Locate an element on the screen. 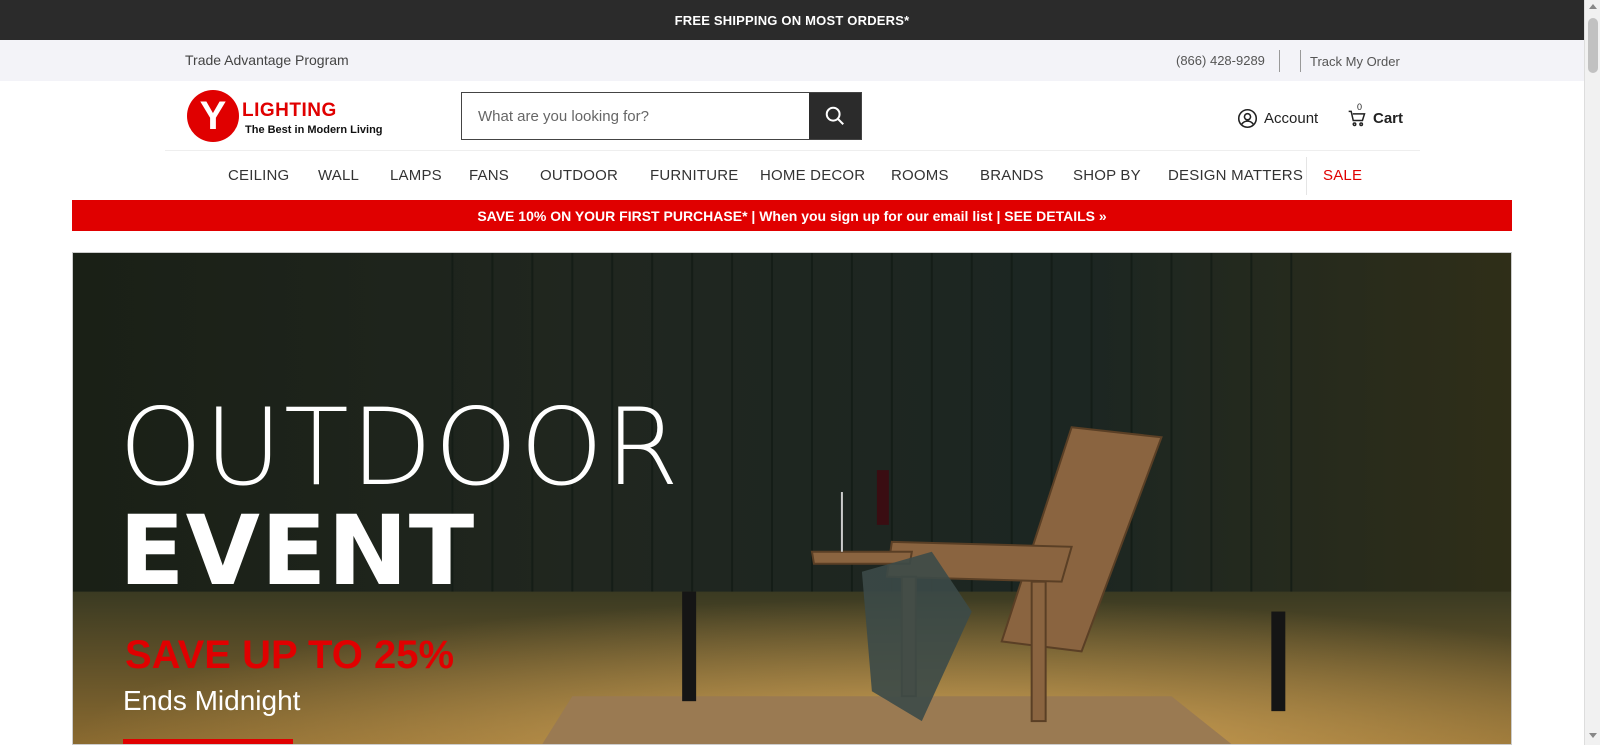 The width and height of the screenshot is (1600, 745). account-link: Account is located at coordinates (1277, 118).